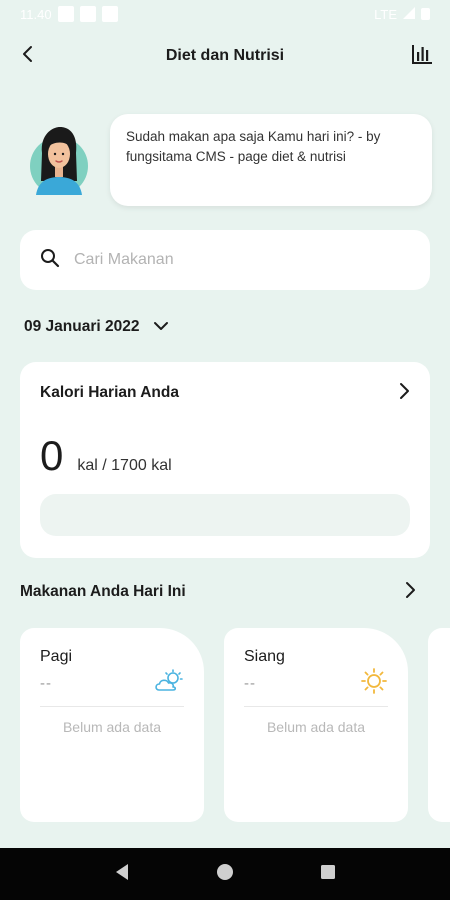 This screenshot has width=450, height=900. Describe the element at coordinates (225, 456) in the screenshot. I see `calorie-values: 0 kal / 1700 kal` at that location.